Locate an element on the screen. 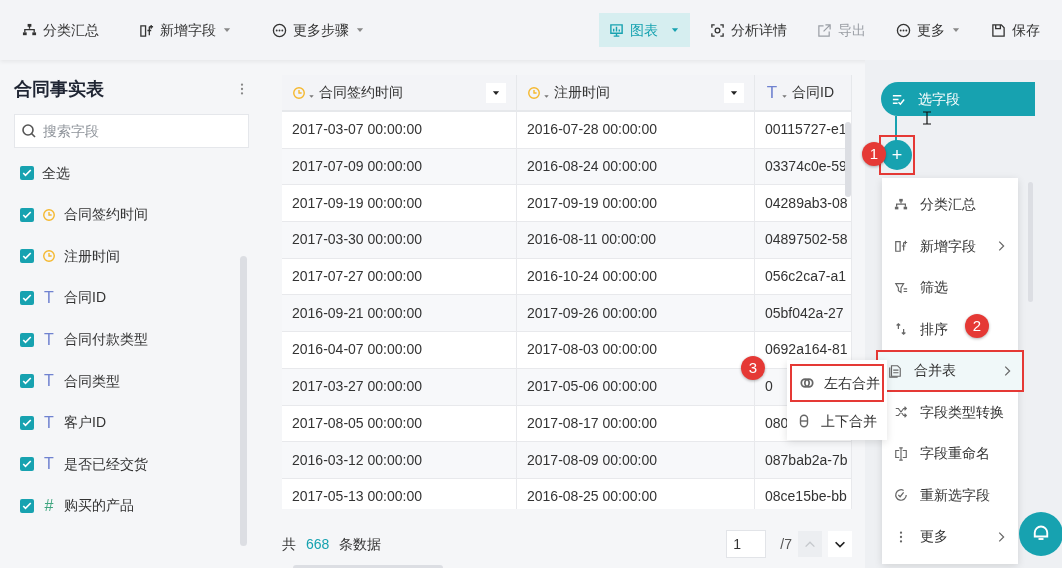  focus-icon is located at coordinates (717, 30).